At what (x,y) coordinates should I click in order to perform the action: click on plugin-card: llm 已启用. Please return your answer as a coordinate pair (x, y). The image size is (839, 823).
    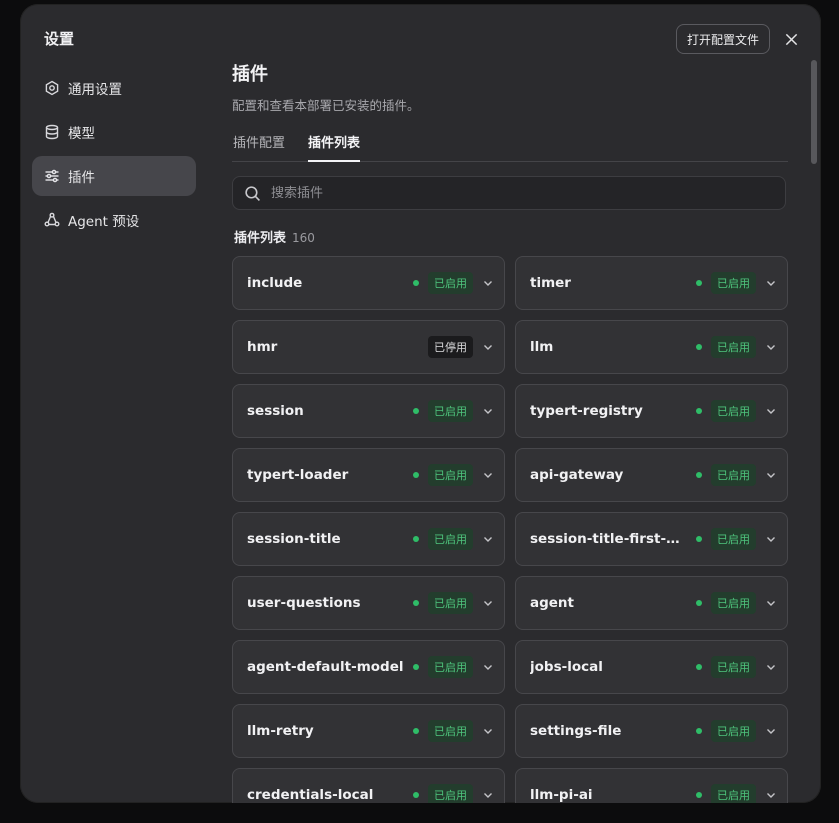
    Looking at the image, I should click on (651, 347).